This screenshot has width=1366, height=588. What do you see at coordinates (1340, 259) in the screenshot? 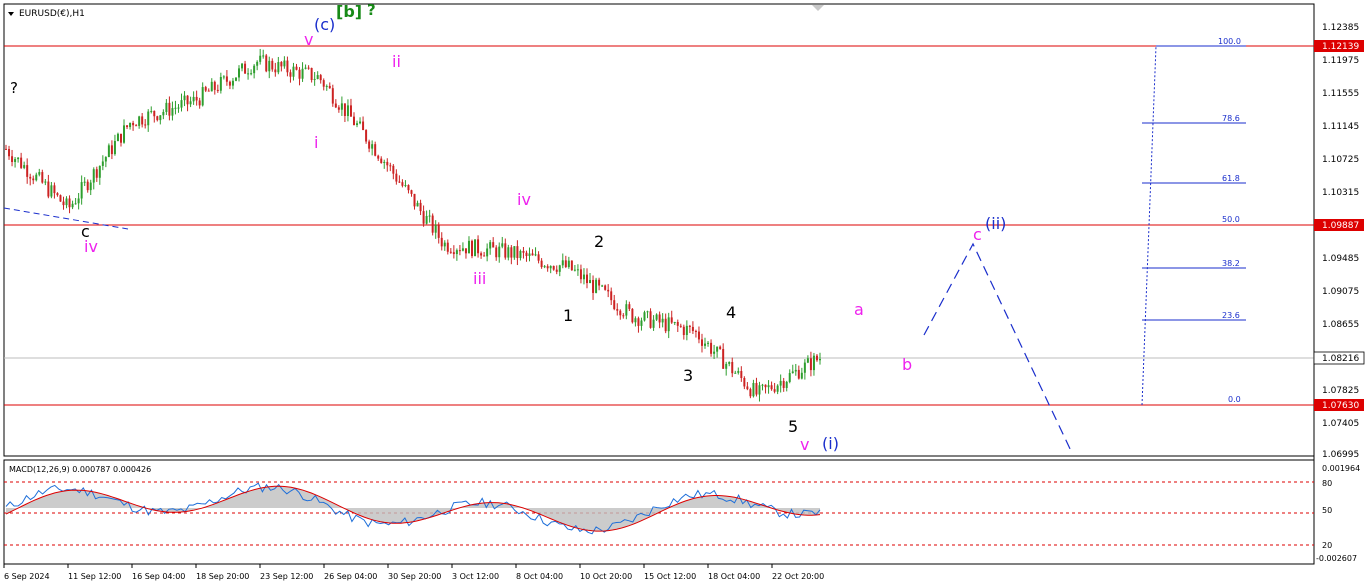
I see `price-tick: 1.09485` at bounding box center [1340, 259].